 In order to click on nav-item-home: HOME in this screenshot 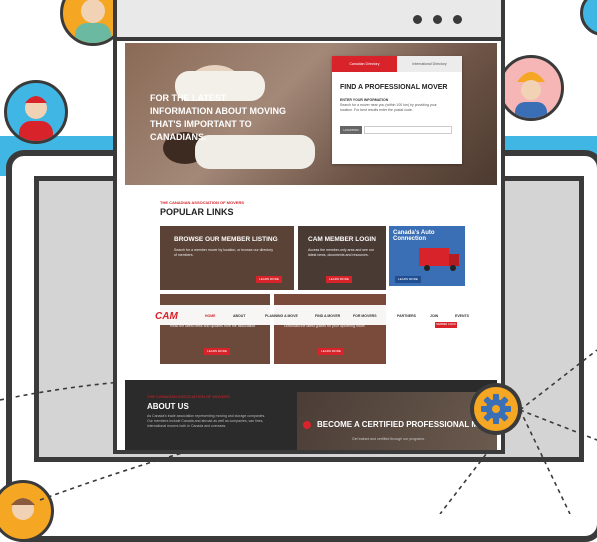, I will do `click(210, 316)`.